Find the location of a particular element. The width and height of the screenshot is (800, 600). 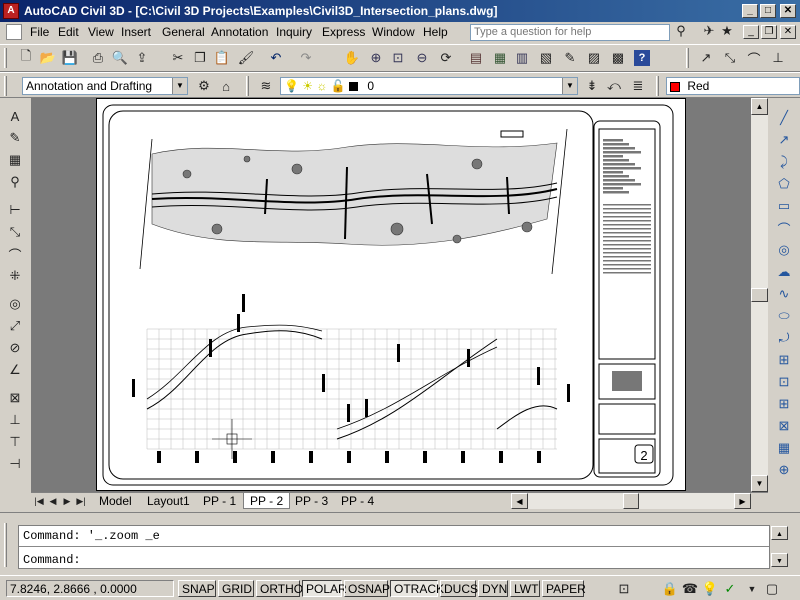

hatch-icon: ⊠ is located at coordinates (784, 426).